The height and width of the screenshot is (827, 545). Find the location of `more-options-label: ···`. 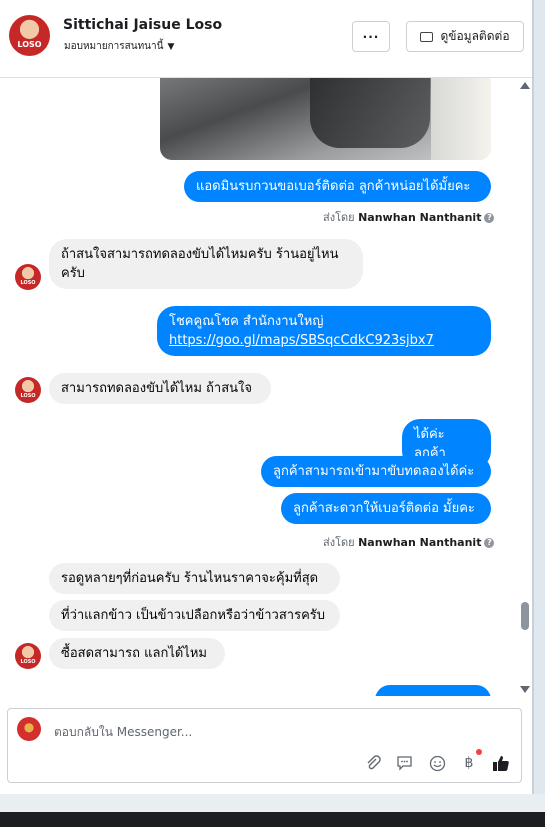

more-options-label: ··· is located at coordinates (371, 36).